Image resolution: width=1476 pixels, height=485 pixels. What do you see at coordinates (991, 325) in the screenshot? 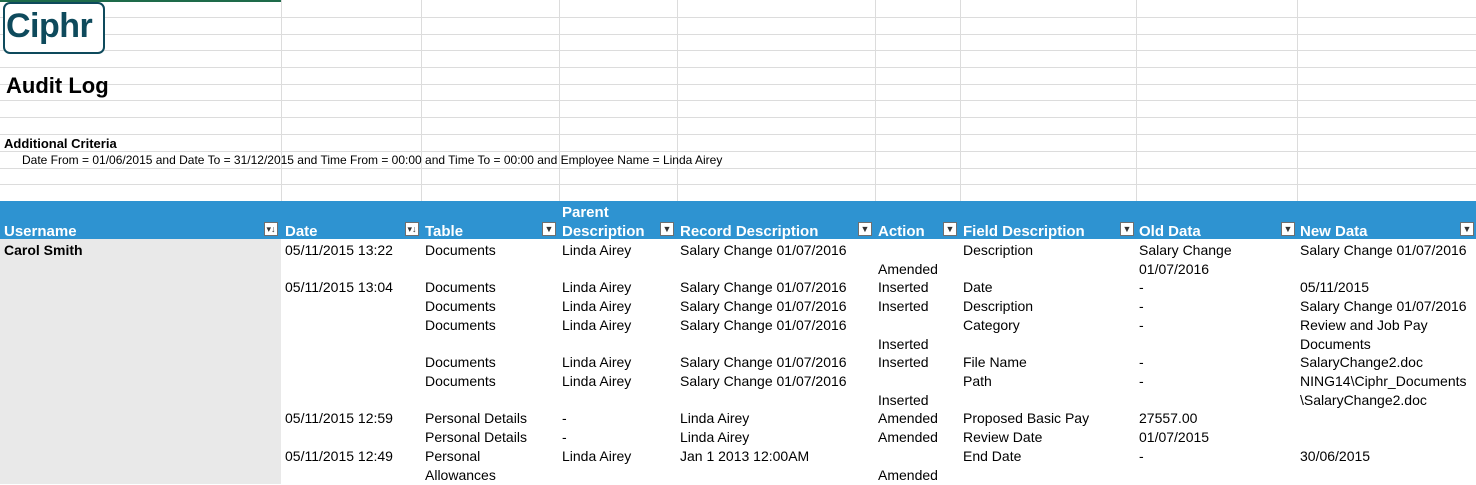
I see `cell-field-description: Category` at bounding box center [991, 325].